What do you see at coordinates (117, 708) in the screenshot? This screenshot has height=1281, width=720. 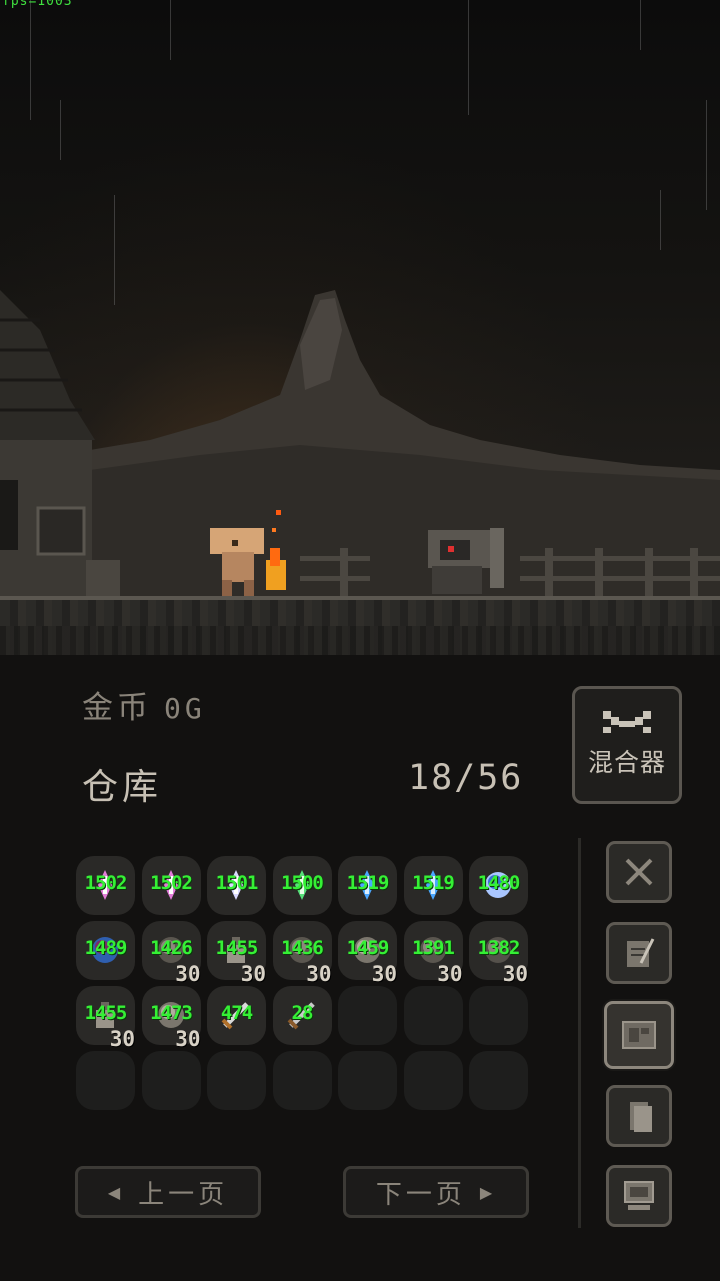 I see `gold-label: 金币` at bounding box center [117, 708].